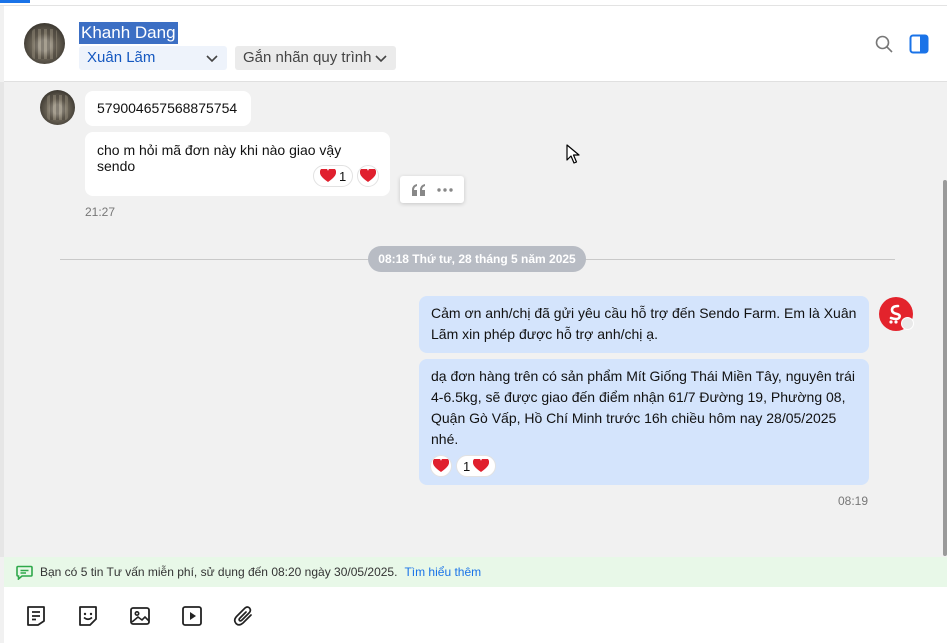  What do you see at coordinates (24, 572) in the screenshot?
I see `chat-bubble-icon` at bounding box center [24, 572].